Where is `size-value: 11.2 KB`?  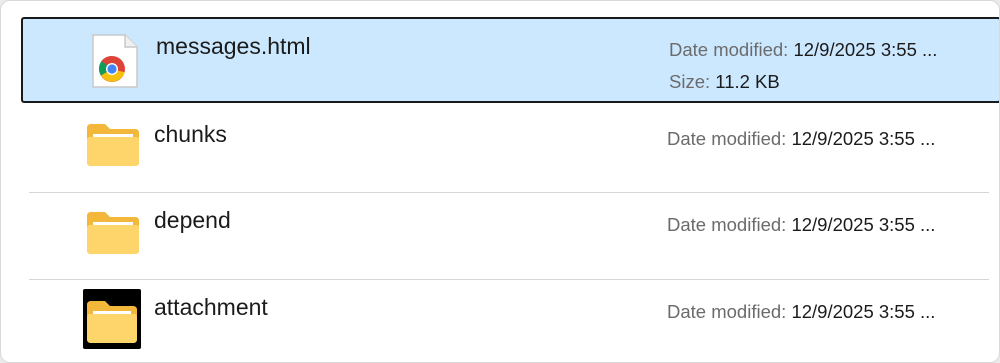 size-value: 11.2 KB is located at coordinates (747, 81).